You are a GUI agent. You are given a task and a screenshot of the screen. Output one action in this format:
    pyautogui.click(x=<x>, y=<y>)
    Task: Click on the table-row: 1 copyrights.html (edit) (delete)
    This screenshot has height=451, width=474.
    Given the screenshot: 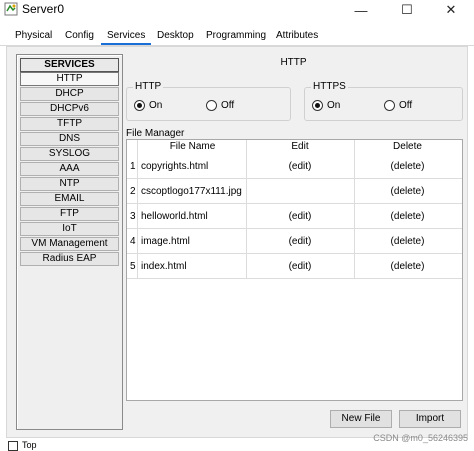 What is the action you would take?
    pyautogui.click(x=294, y=166)
    